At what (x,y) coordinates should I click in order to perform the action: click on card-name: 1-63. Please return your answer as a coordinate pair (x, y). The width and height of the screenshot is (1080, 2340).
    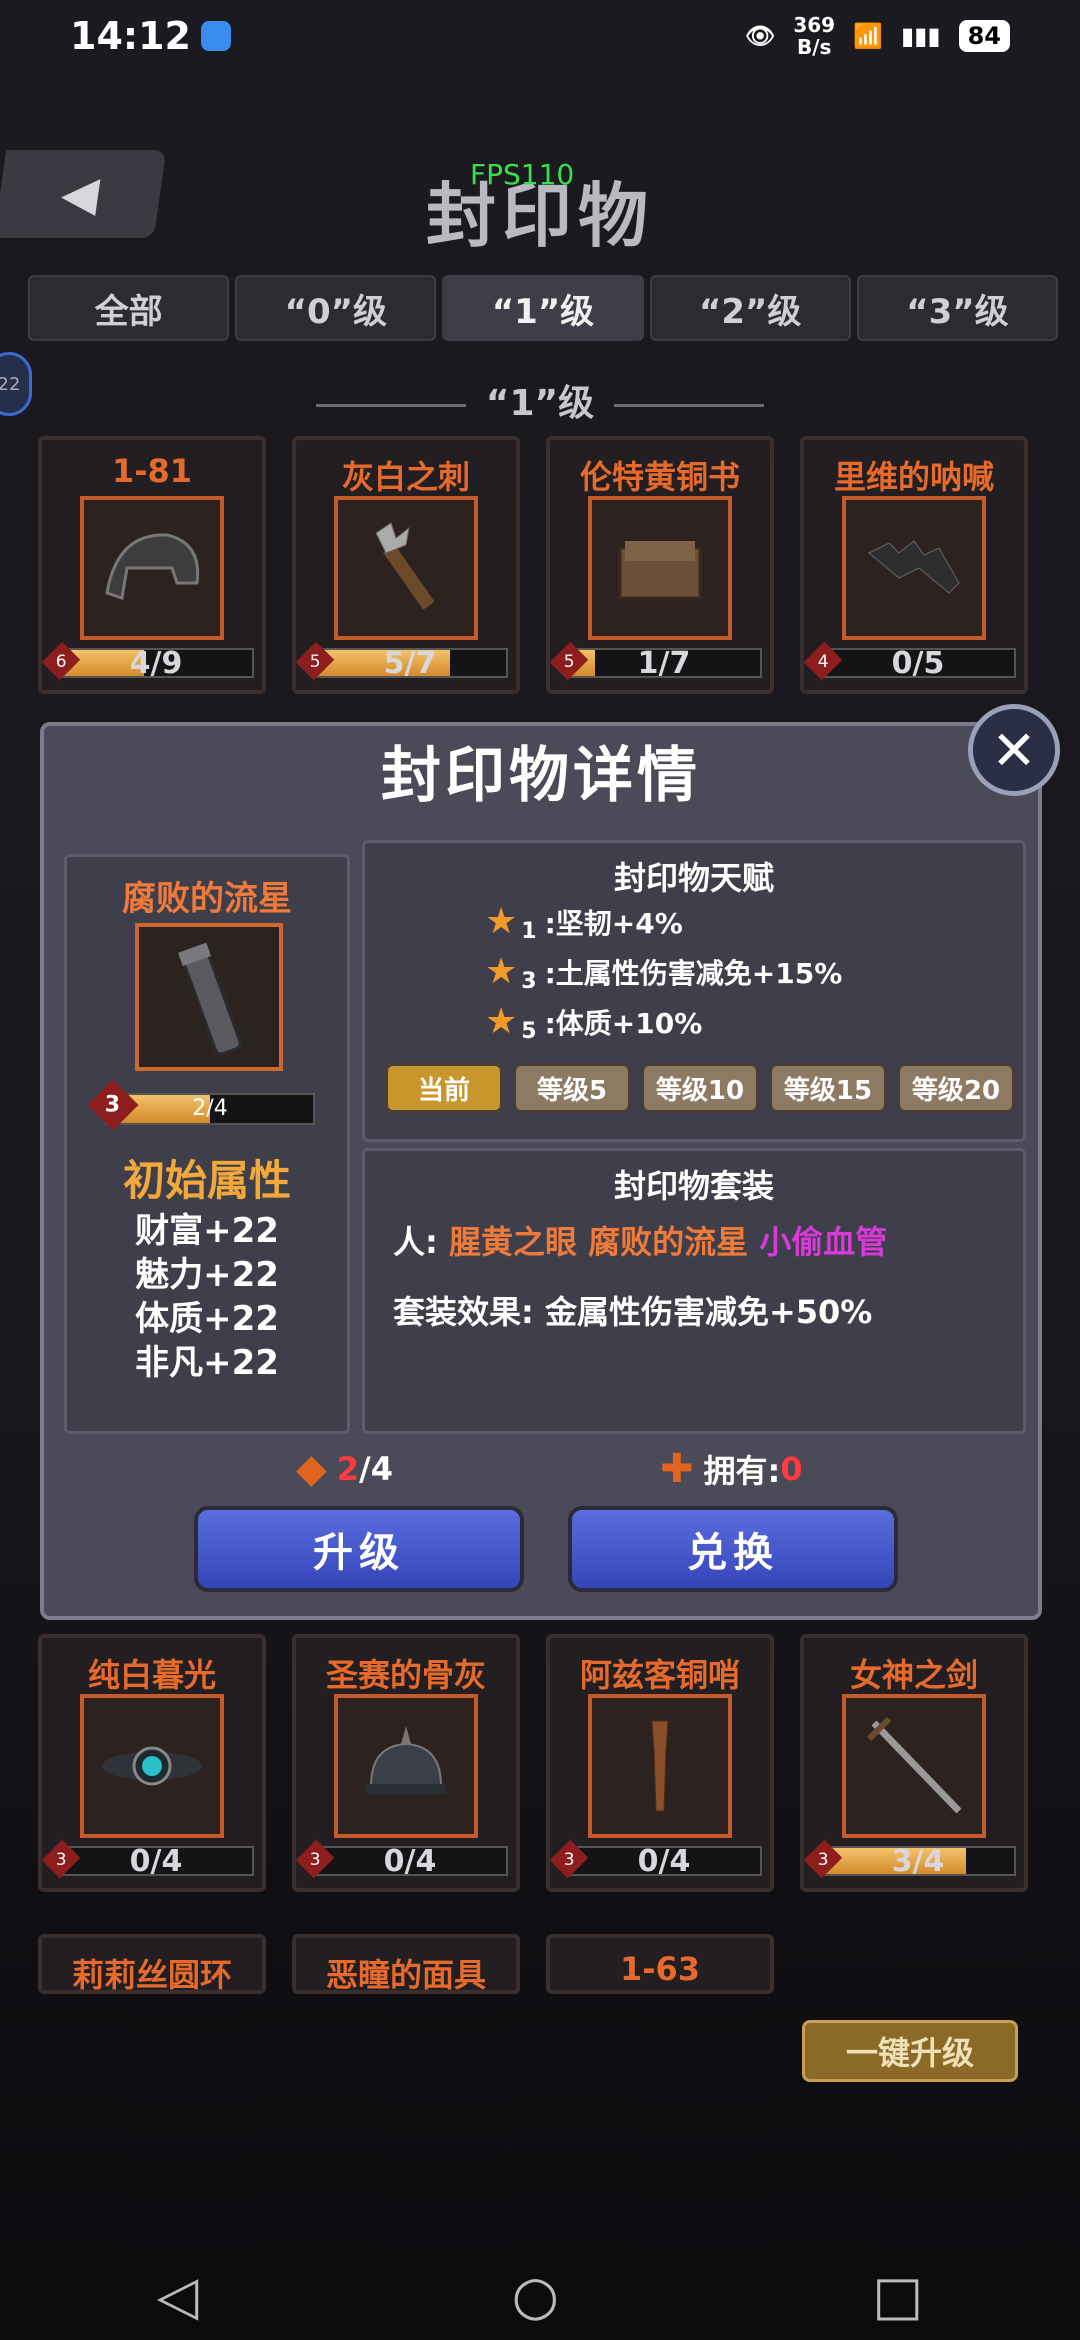
    Looking at the image, I should click on (660, 1969).